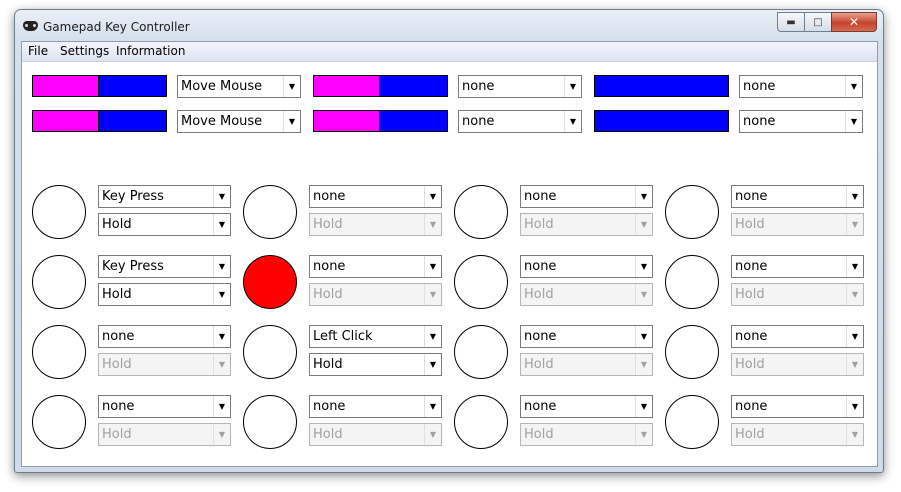  What do you see at coordinates (375, 336) in the screenshot?
I see `button-action-dropdown: Left Click ▼` at bounding box center [375, 336].